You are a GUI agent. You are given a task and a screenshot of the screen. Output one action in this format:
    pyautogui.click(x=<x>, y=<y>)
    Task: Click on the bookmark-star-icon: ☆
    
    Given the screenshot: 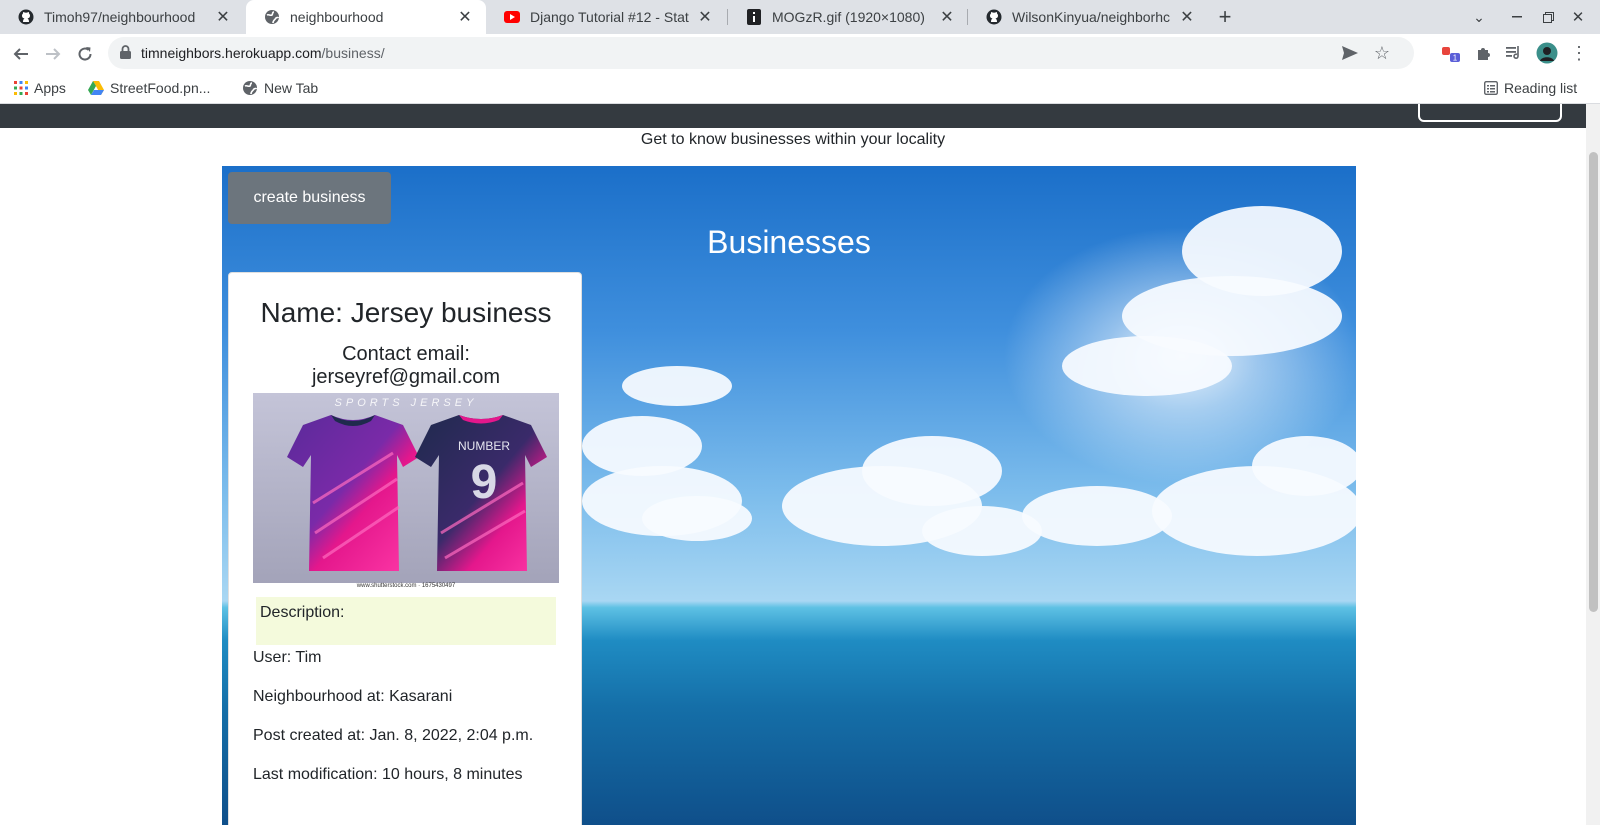 What is the action you would take?
    pyautogui.click(x=1382, y=53)
    